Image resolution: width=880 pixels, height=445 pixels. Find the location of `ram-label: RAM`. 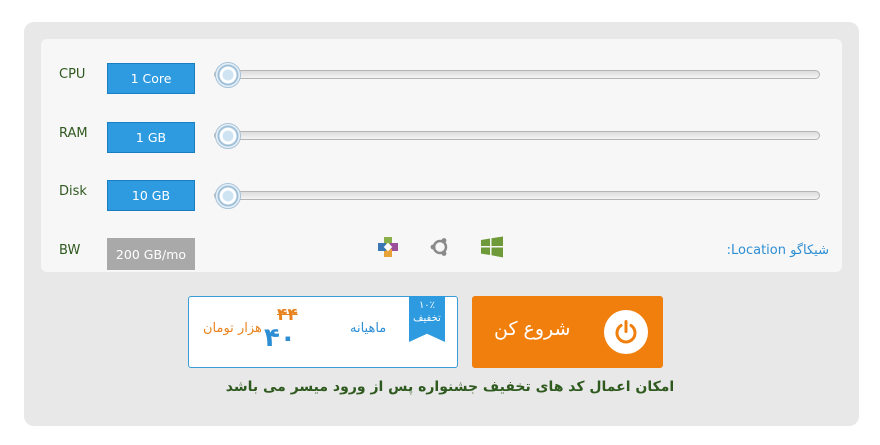

ram-label: RAM is located at coordinates (73, 133).